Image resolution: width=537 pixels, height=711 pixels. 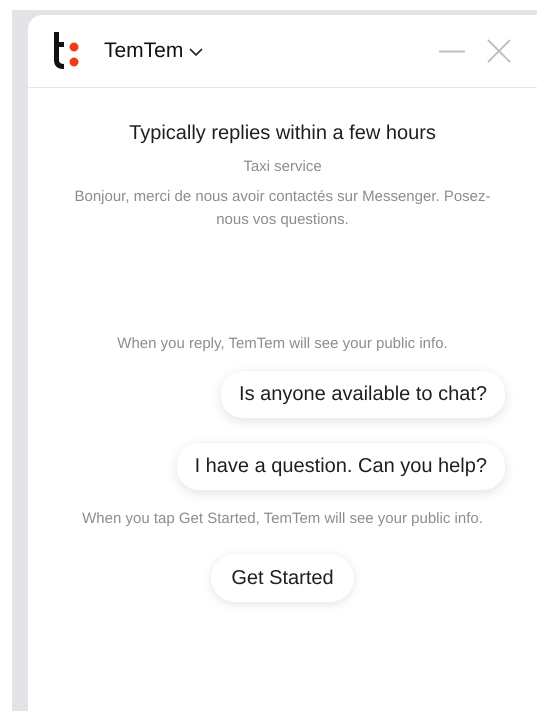 What do you see at coordinates (499, 51) in the screenshot?
I see `close-icon` at bounding box center [499, 51].